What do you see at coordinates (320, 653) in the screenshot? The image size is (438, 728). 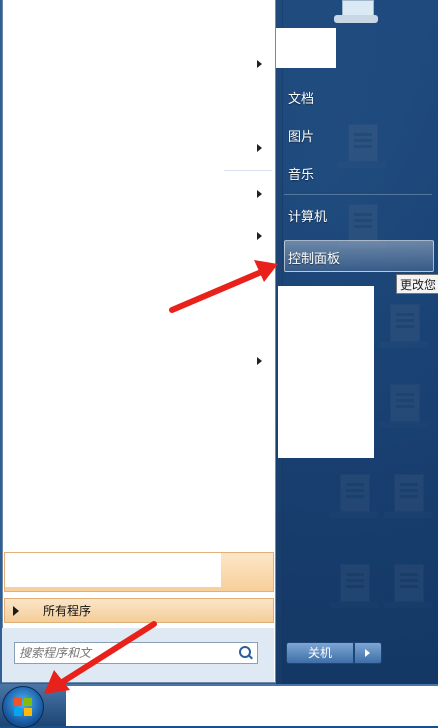 I see `shutdown-button: 关机` at bounding box center [320, 653].